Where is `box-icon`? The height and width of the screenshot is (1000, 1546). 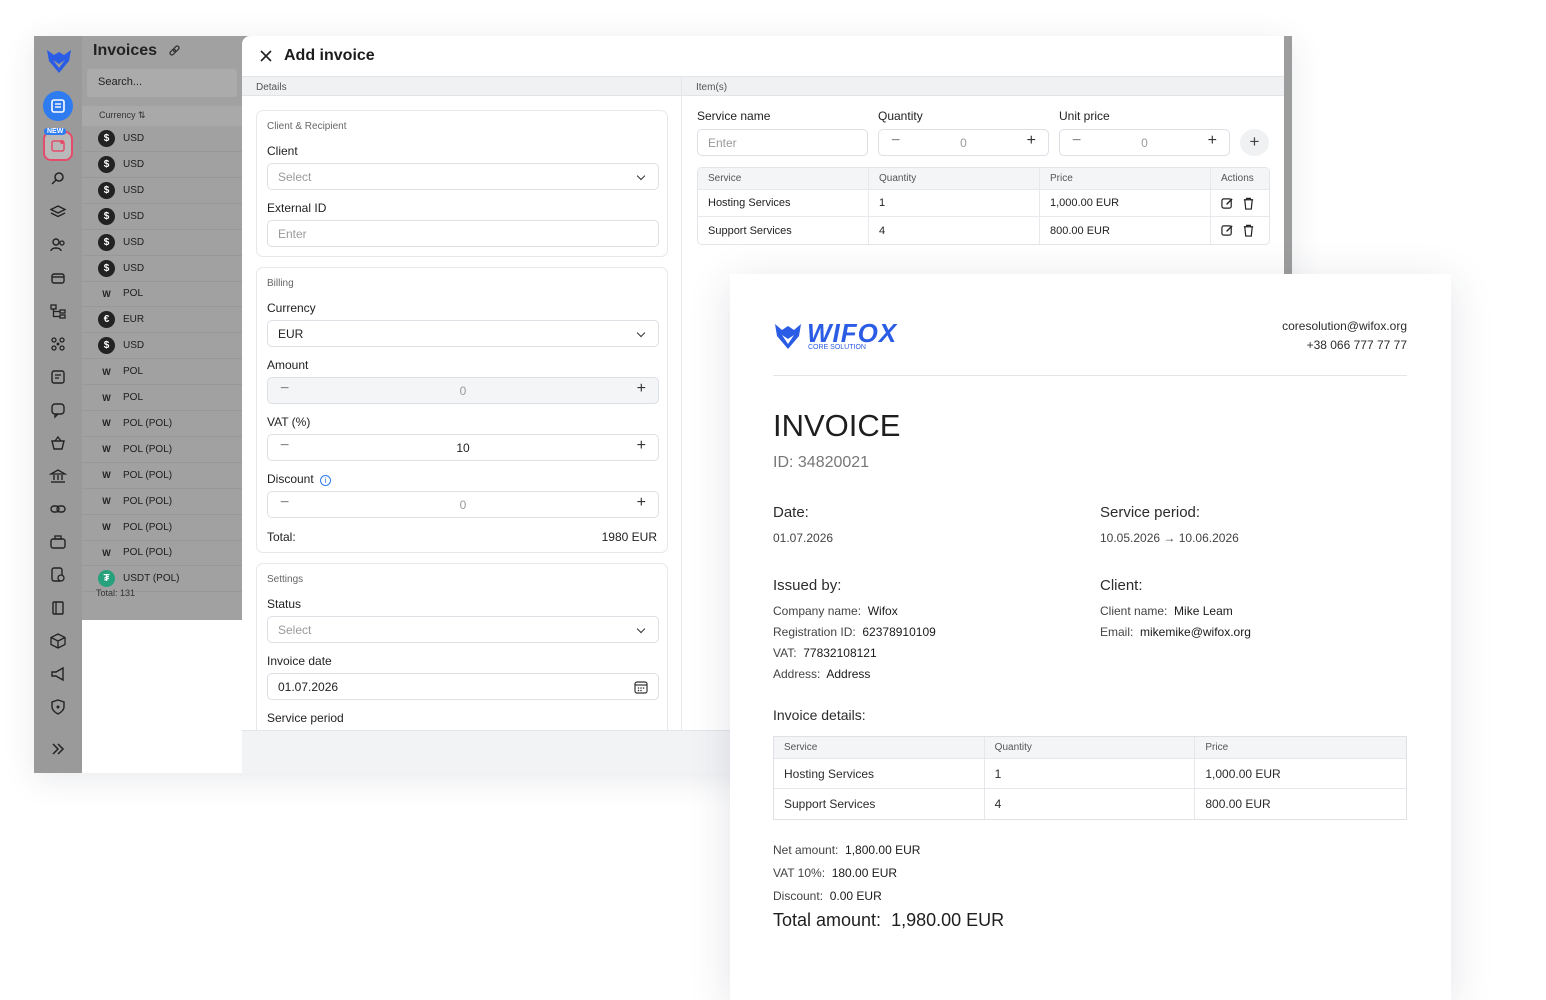
box-icon is located at coordinates (58, 641).